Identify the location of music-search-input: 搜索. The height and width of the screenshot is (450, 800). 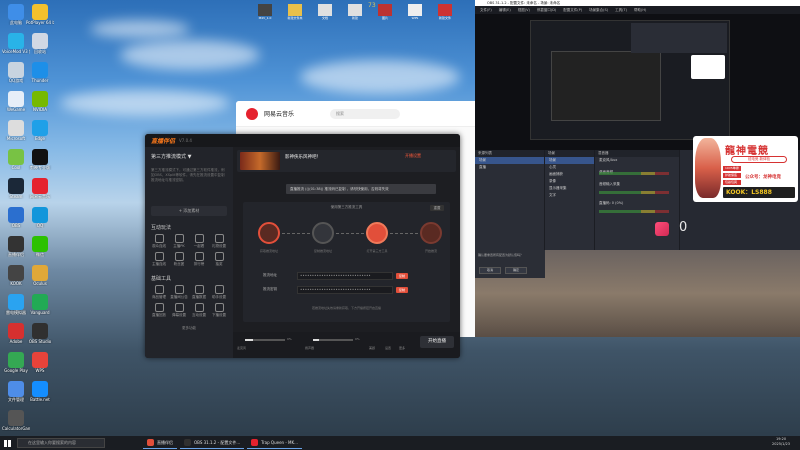
(365, 113).